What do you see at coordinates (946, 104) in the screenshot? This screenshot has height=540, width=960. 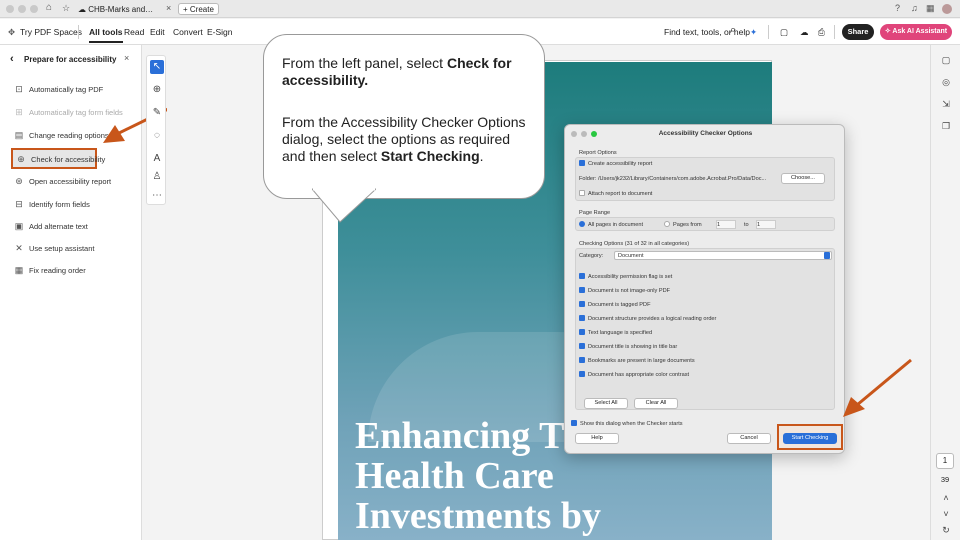 I see `export-icon: ⇲` at bounding box center [946, 104].